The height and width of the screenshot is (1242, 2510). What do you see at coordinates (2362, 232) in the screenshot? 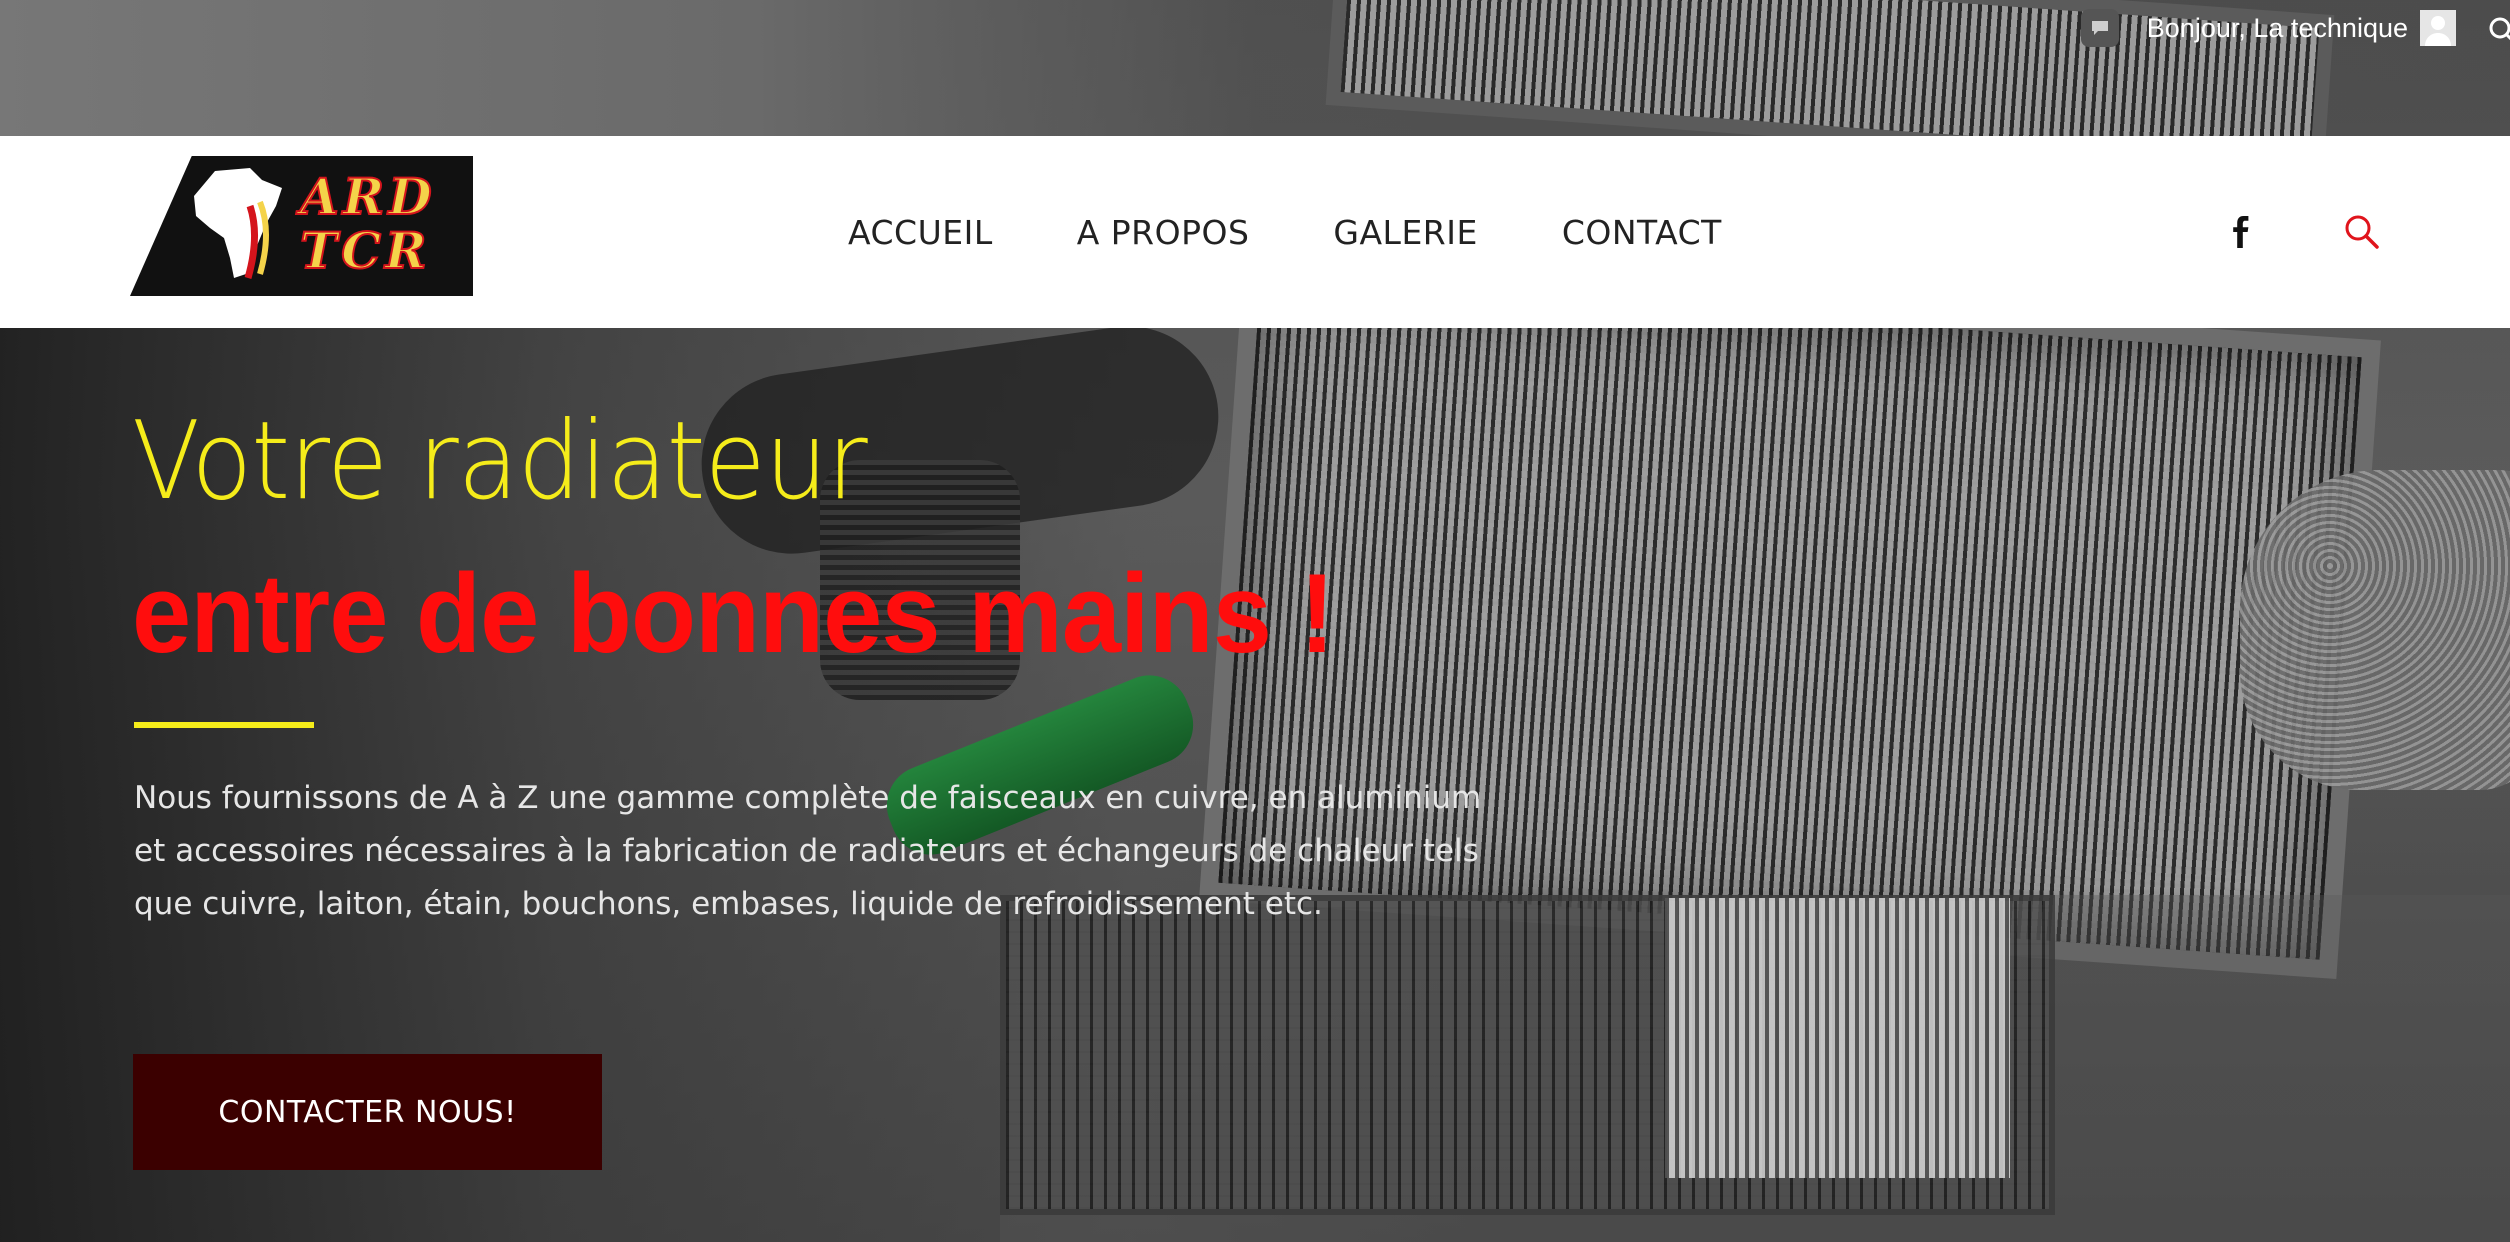
I see `search-icon` at bounding box center [2362, 232].